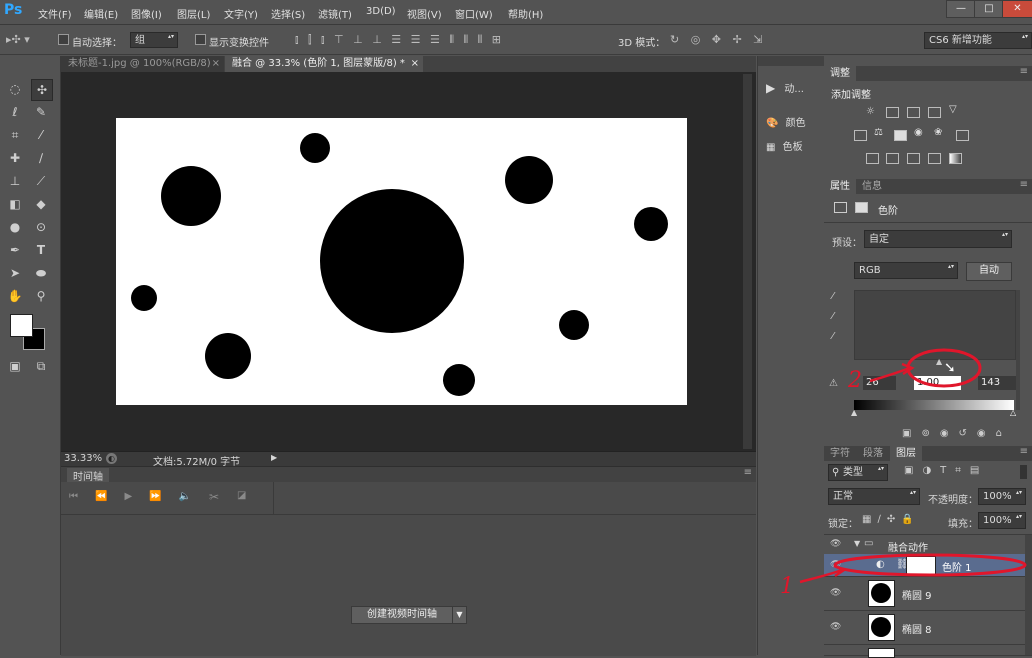  Describe the element at coordinates (855, 380) in the screenshot. I see `annotation-step-2: 2` at that location.